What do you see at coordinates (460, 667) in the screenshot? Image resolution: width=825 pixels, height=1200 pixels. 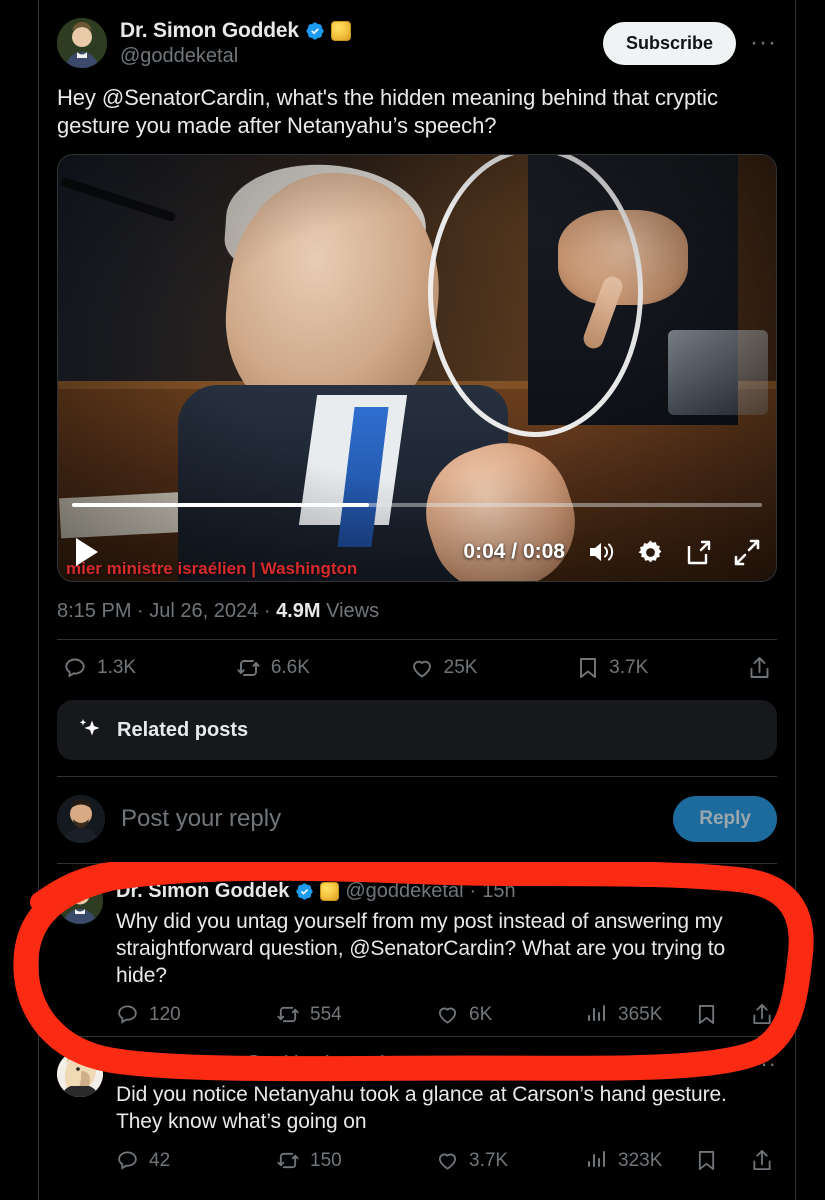 I see `like-count: 25K` at bounding box center [460, 667].